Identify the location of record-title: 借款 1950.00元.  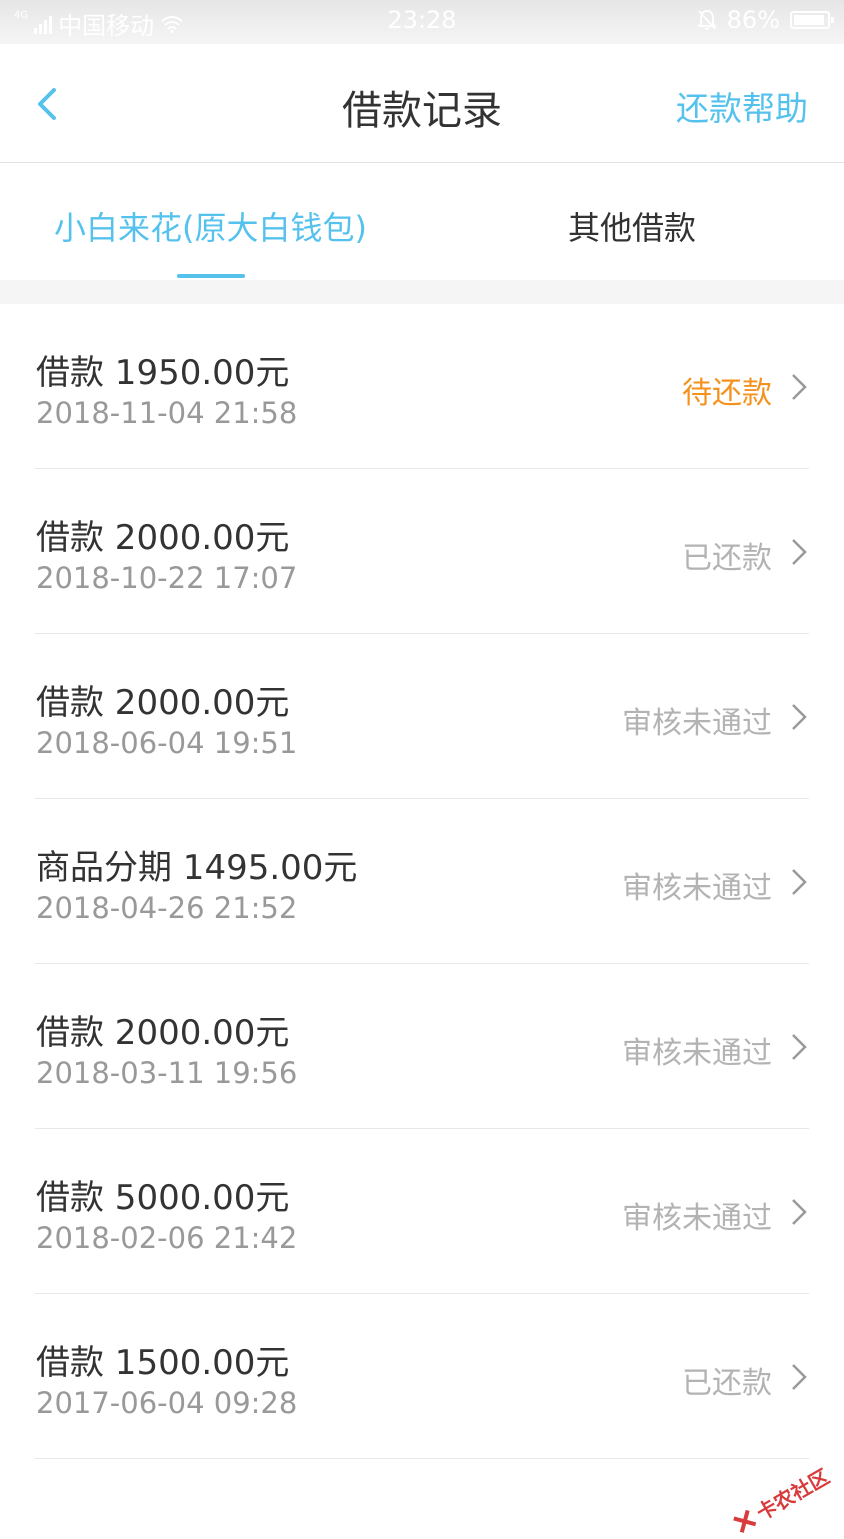
(163, 373).